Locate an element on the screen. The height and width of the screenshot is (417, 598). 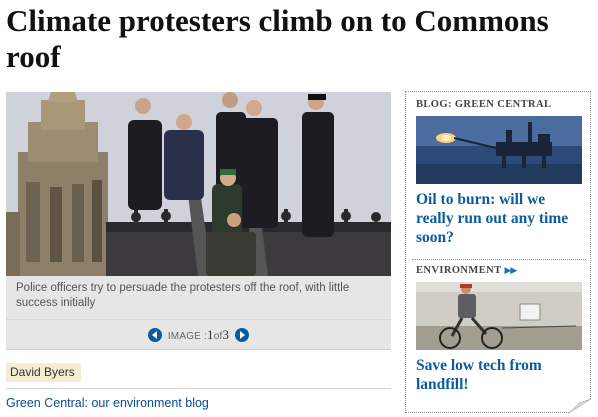
environment-label: ENVIRONMENT is located at coordinates (459, 270).